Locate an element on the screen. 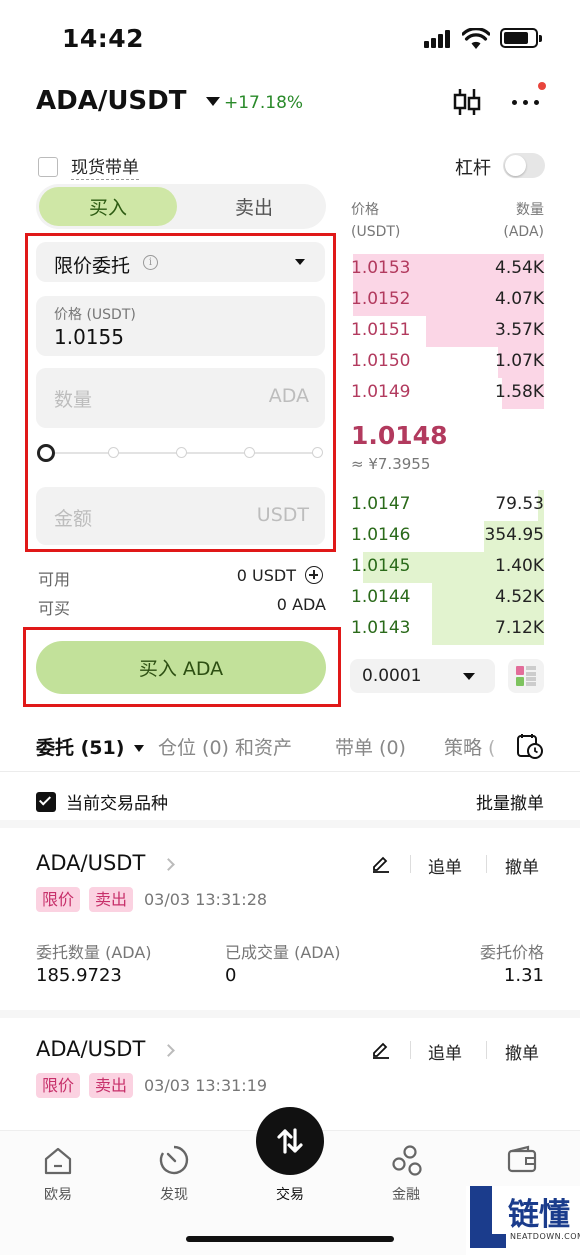 The width and height of the screenshot is (580, 1255). orderbook-layout-button is located at coordinates (526, 676).